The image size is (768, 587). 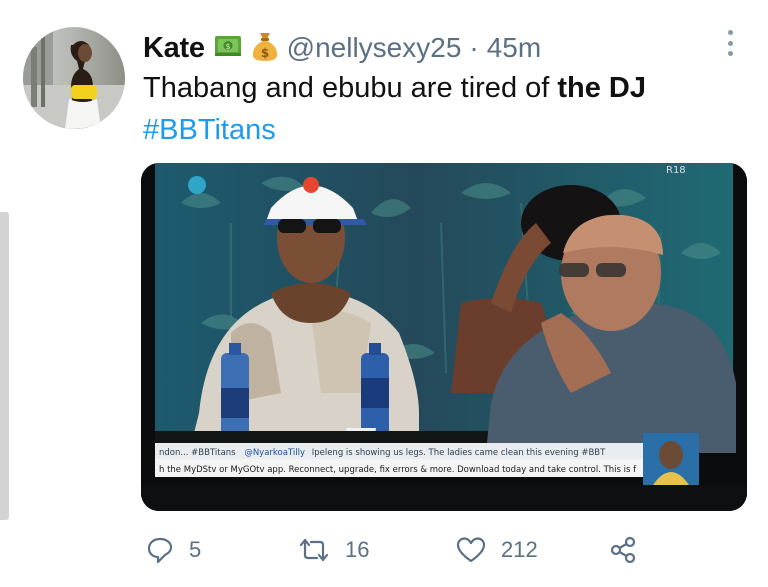 I want to click on tweet-header: Kate $ $ @nellysexy25 · 45m, so click(x=342, y=48).